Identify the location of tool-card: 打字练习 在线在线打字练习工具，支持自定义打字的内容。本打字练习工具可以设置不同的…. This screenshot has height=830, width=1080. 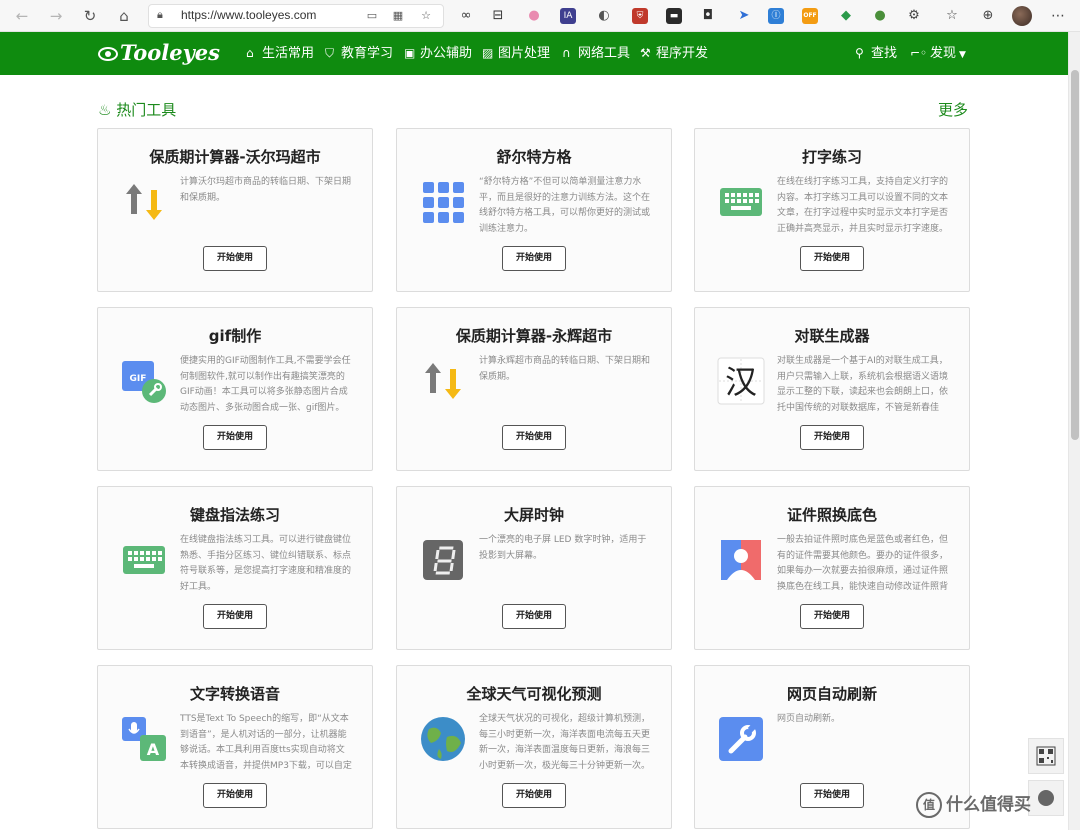
(832, 210).